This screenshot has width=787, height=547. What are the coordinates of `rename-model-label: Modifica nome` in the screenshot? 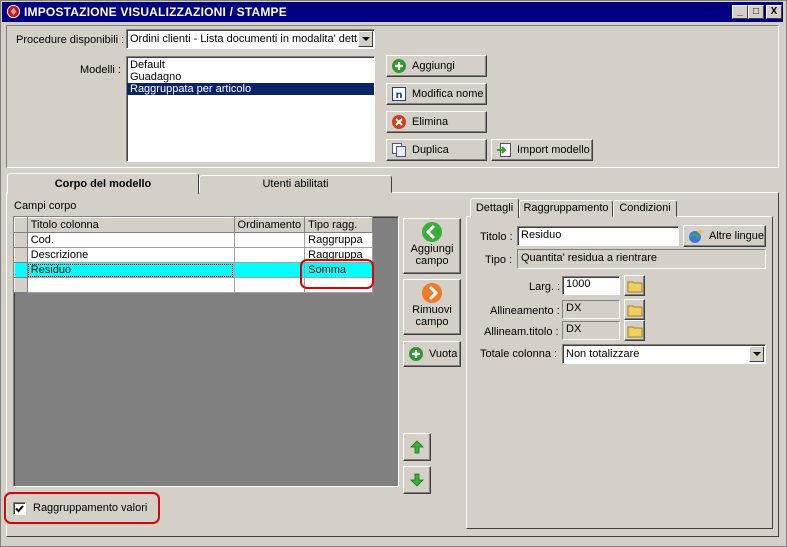 It's located at (448, 94).